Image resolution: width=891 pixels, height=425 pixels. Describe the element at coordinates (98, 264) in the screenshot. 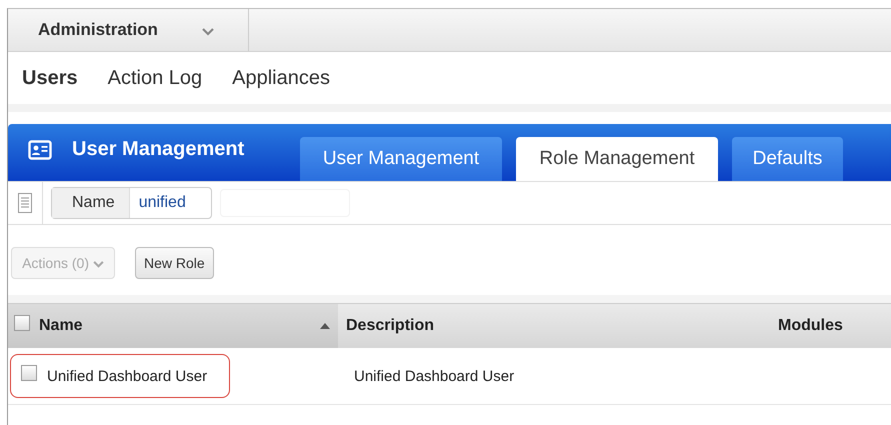

I see `caret-icon` at that location.